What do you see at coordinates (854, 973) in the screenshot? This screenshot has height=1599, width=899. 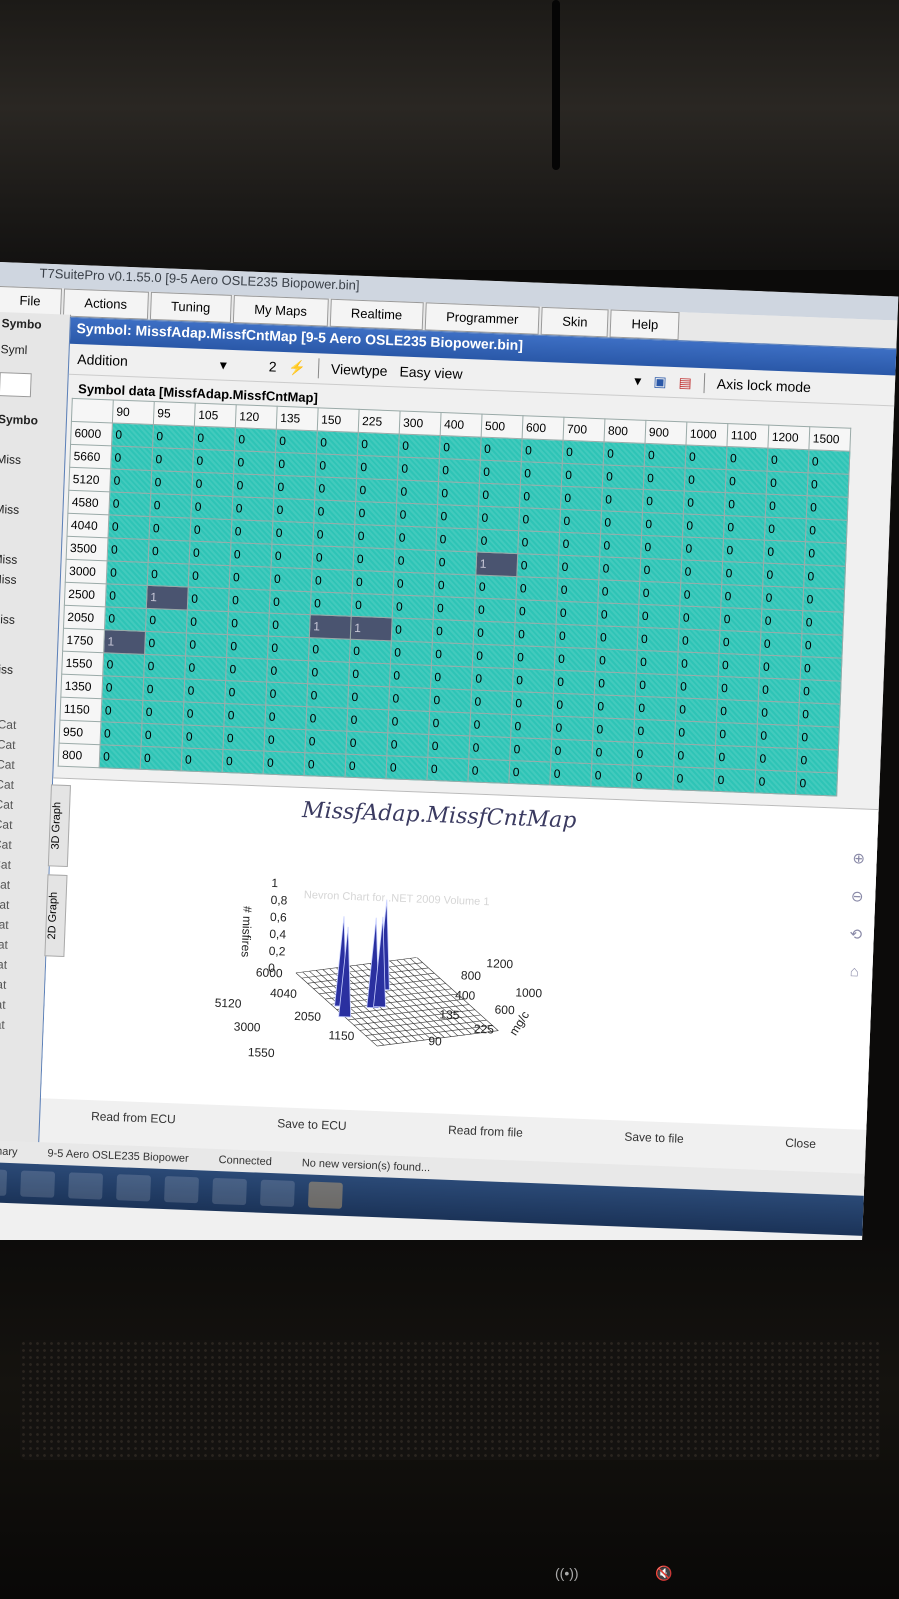 I see `reset-icon: ⌂` at bounding box center [854, 973].